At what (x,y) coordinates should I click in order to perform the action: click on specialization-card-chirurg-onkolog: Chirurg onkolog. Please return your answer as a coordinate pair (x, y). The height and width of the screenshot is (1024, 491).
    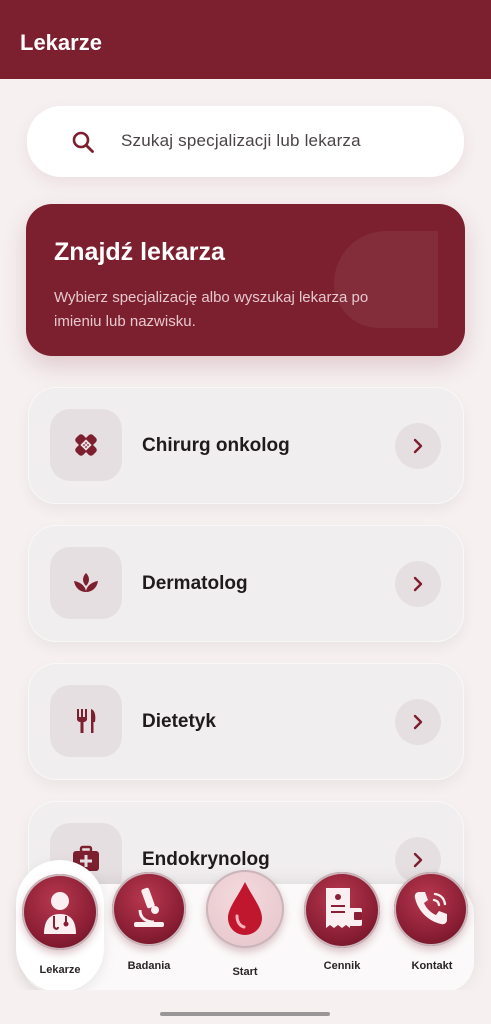
    Looking at the image, I should click on (246, 445).